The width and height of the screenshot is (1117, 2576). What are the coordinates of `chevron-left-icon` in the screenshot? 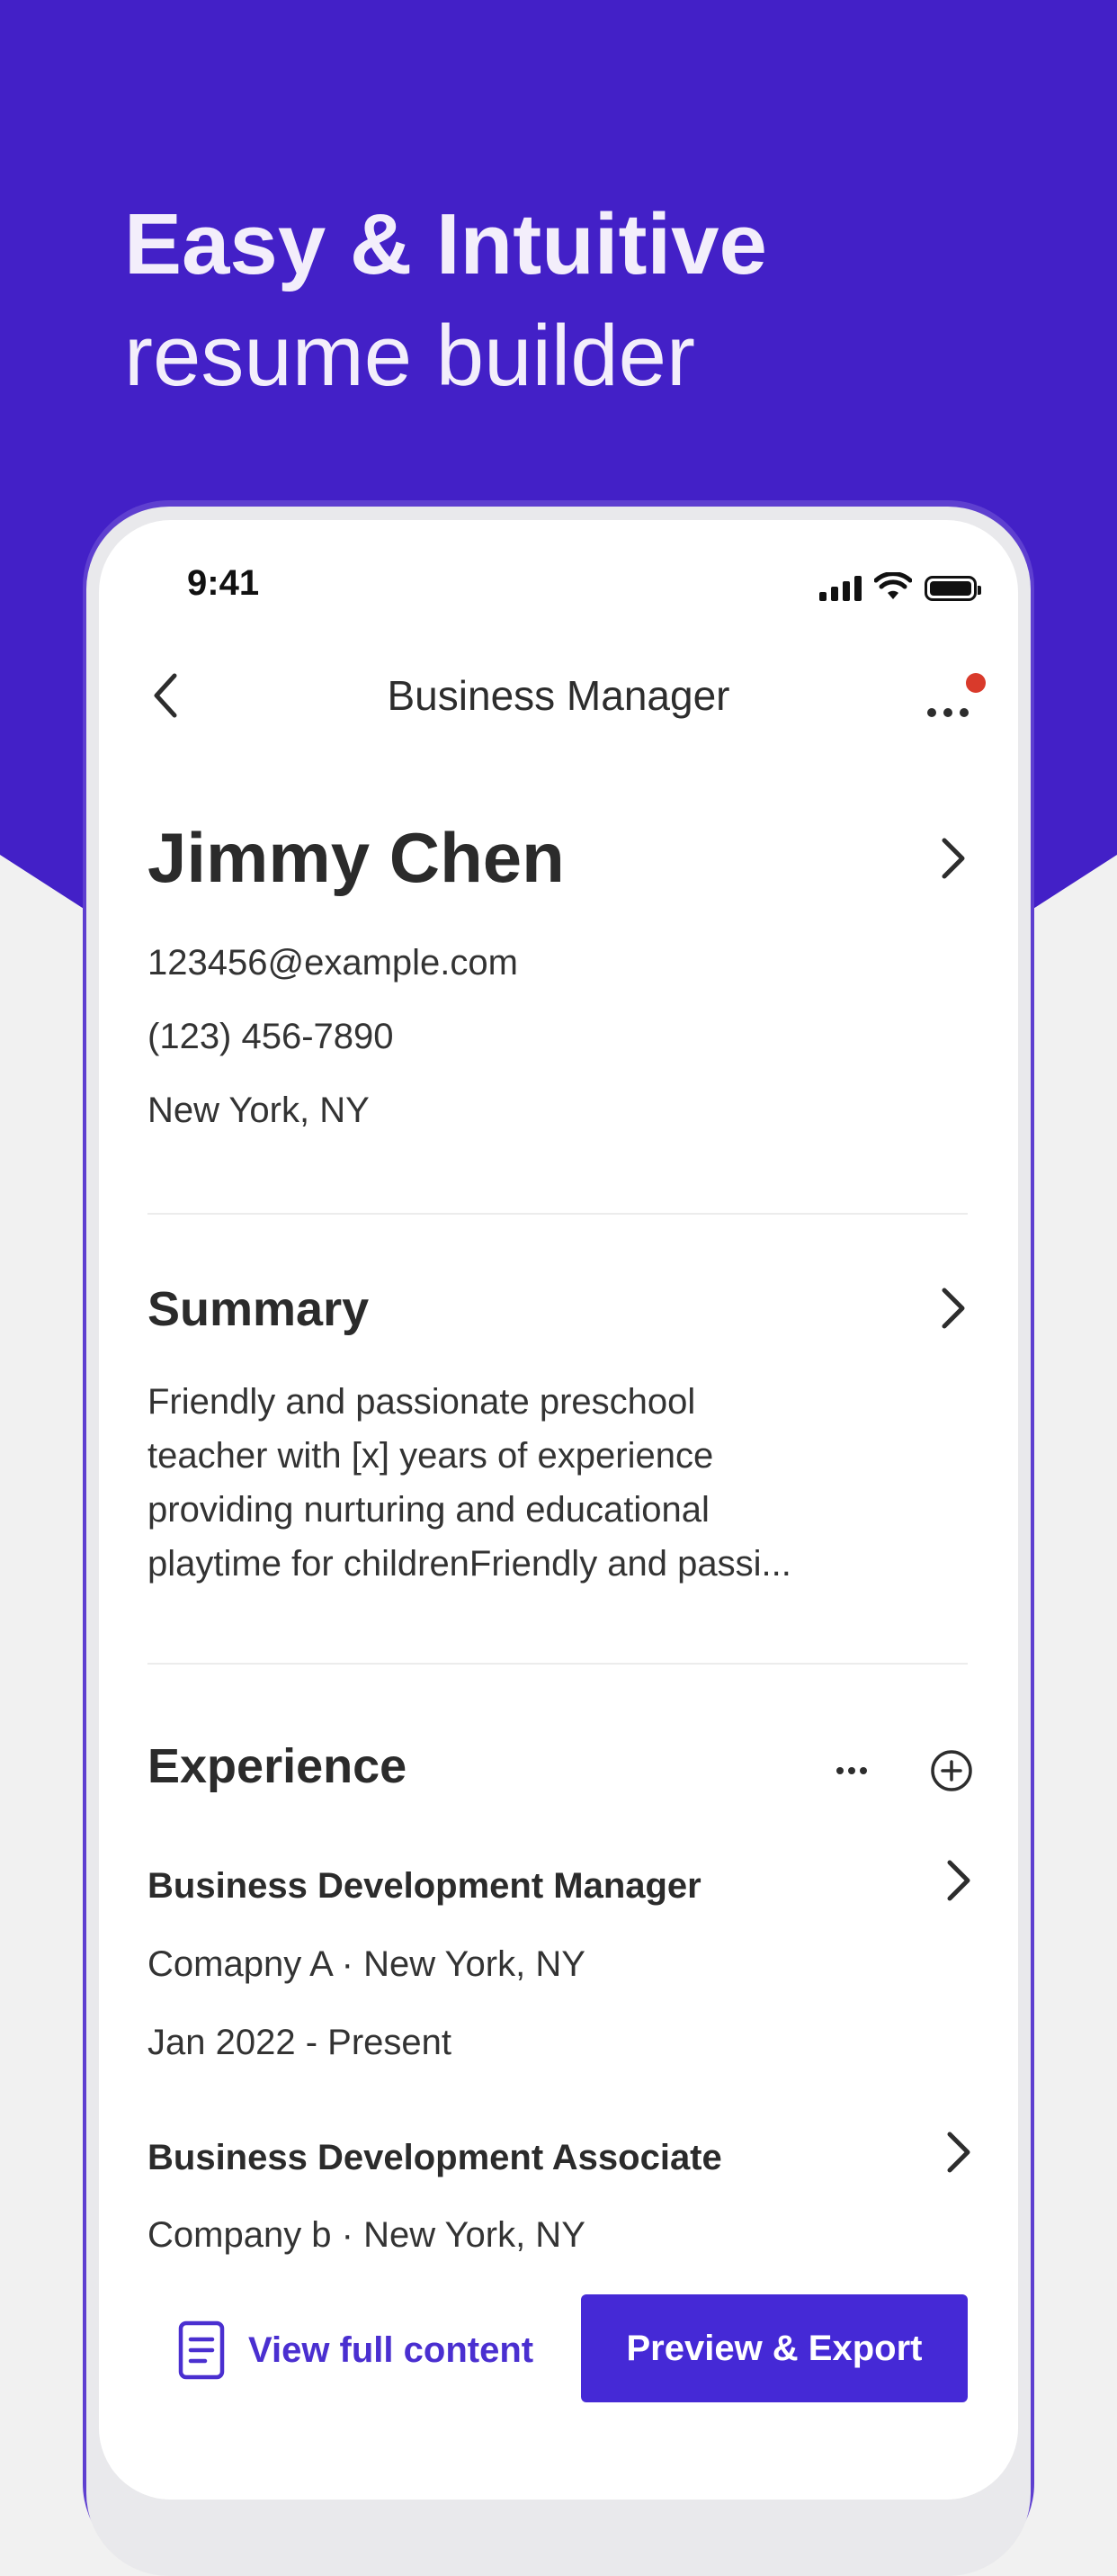 It's located at (165, 696).